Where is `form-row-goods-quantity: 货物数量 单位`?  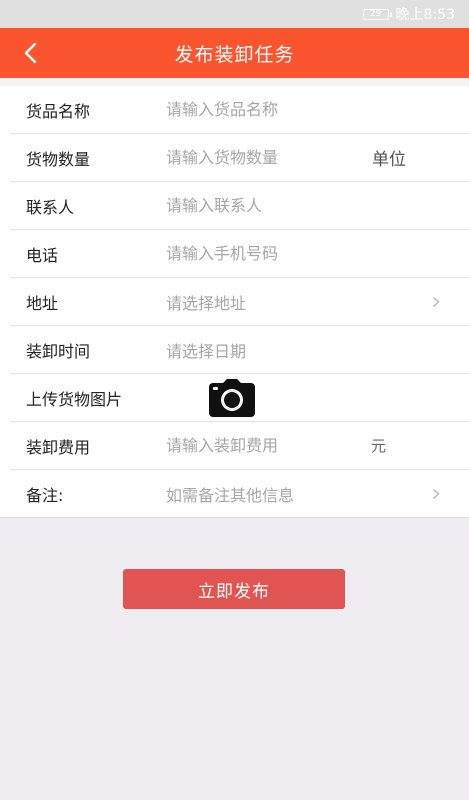 form-row-goods-quantity: 货物数量 单位 is located at coordinates (239, 158).